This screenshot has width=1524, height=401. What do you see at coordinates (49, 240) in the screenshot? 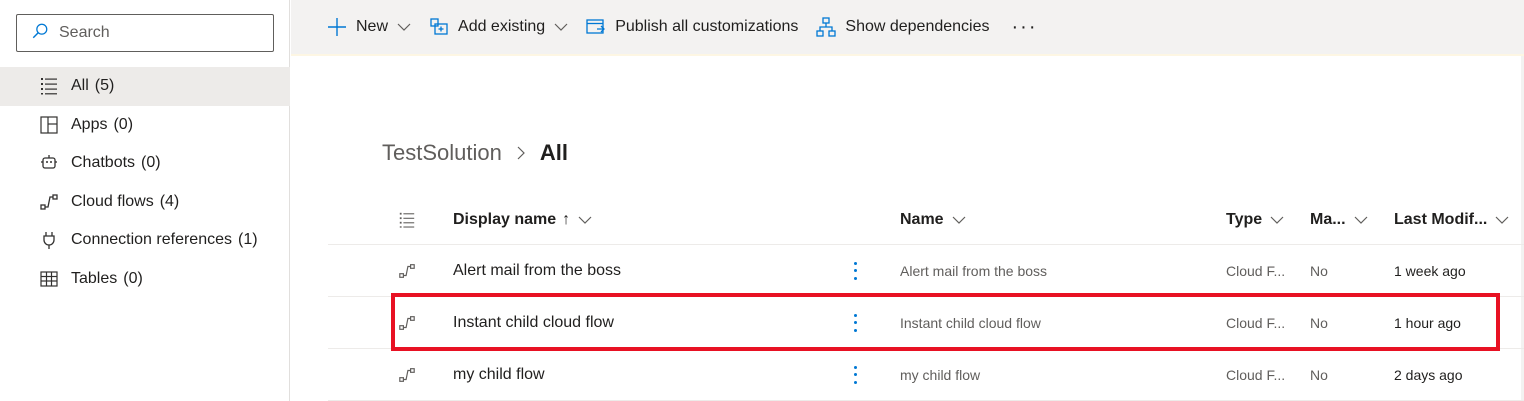
I see `plug-icon` at bounding box center [49, 240].